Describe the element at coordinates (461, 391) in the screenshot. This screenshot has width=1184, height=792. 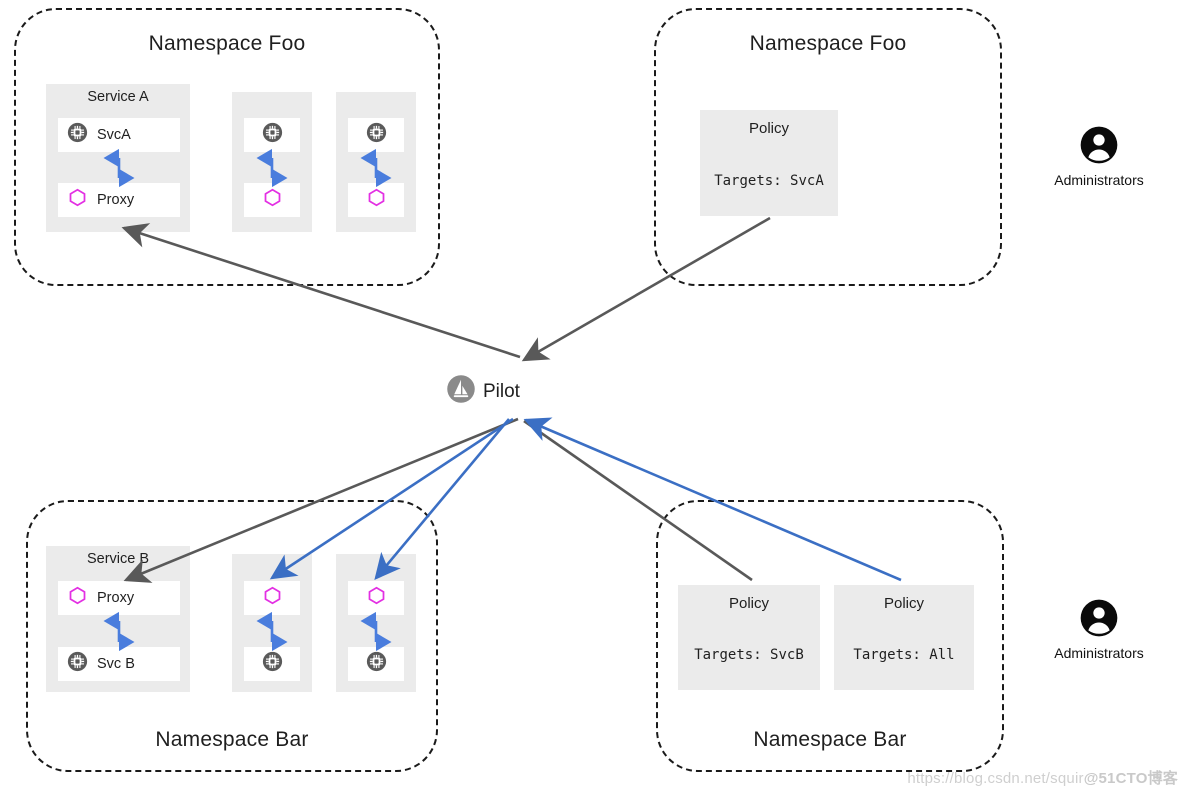
I see `istio-sail-icon` at that location.